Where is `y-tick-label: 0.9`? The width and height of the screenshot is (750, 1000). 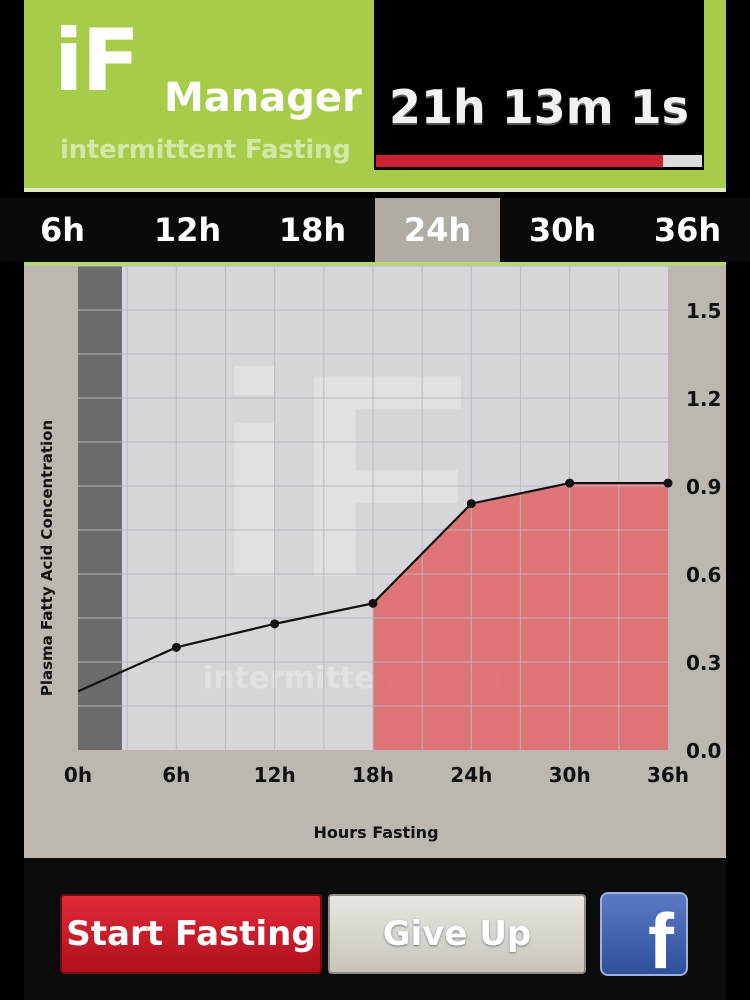
y-tick-label: 0.9 is located at coordinates (703, 487).